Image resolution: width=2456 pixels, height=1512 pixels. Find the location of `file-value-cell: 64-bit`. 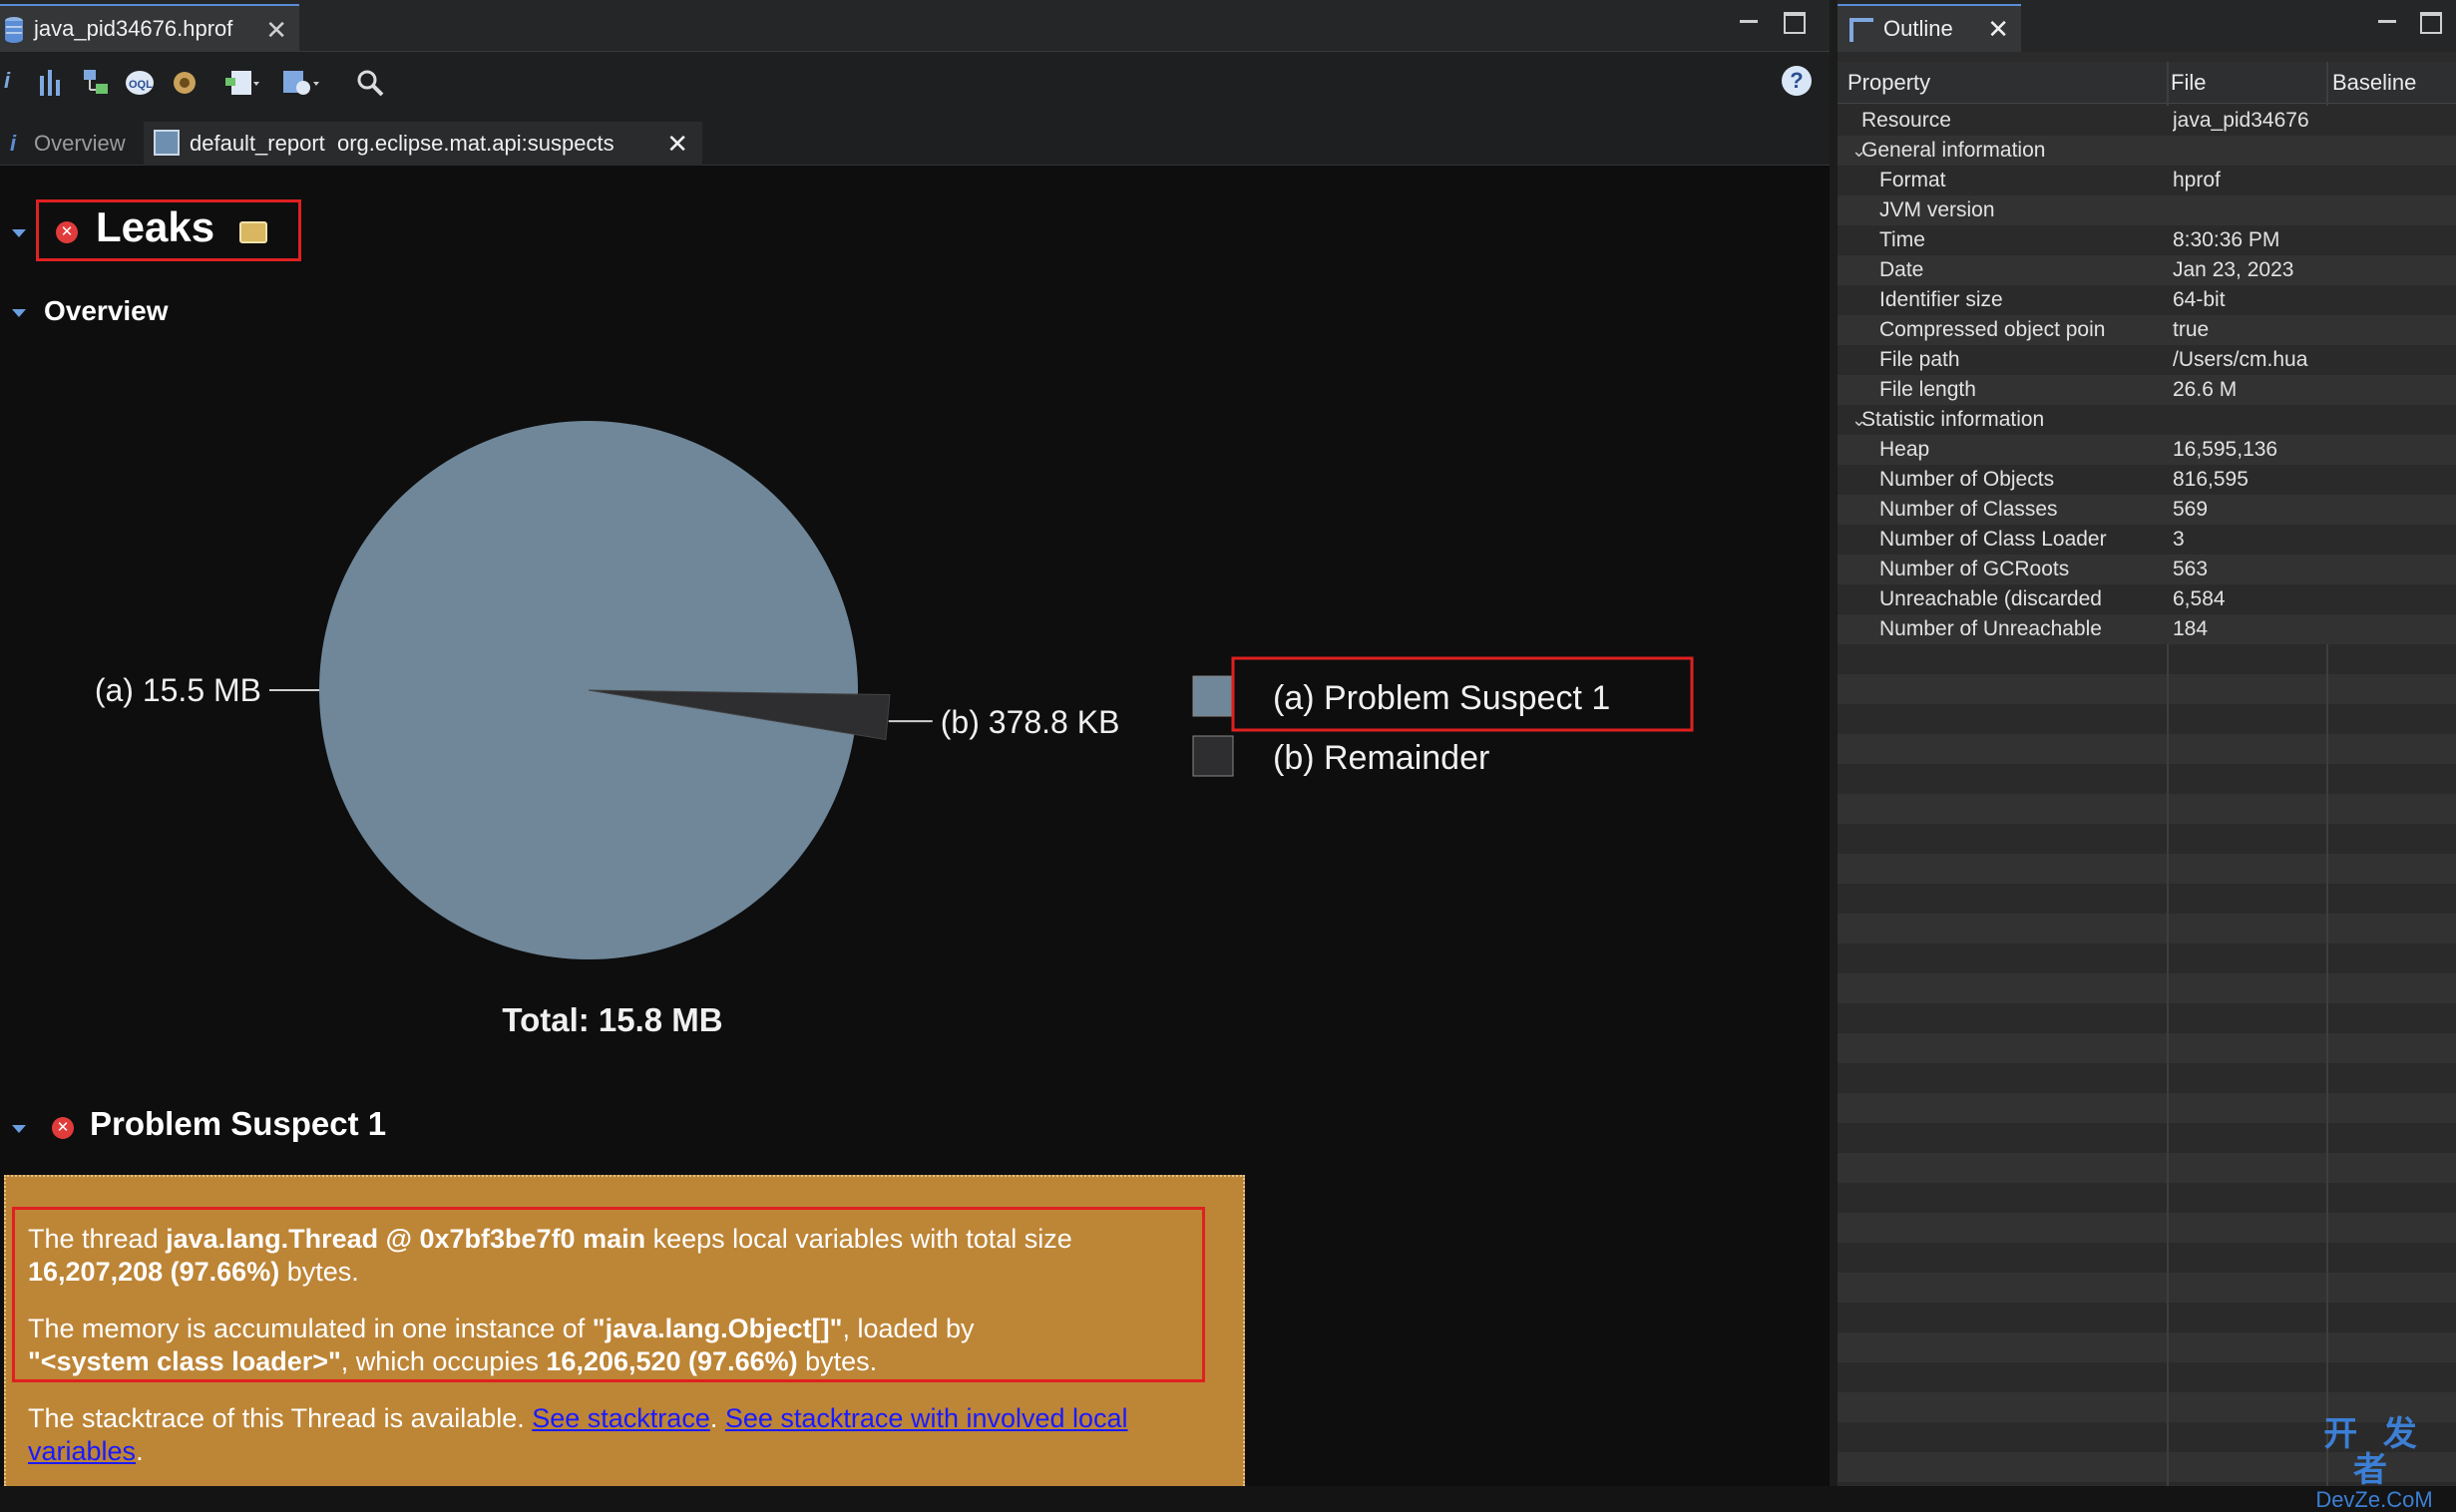

file-value-cell: 64-bit is located at coordinates (2199, 299).